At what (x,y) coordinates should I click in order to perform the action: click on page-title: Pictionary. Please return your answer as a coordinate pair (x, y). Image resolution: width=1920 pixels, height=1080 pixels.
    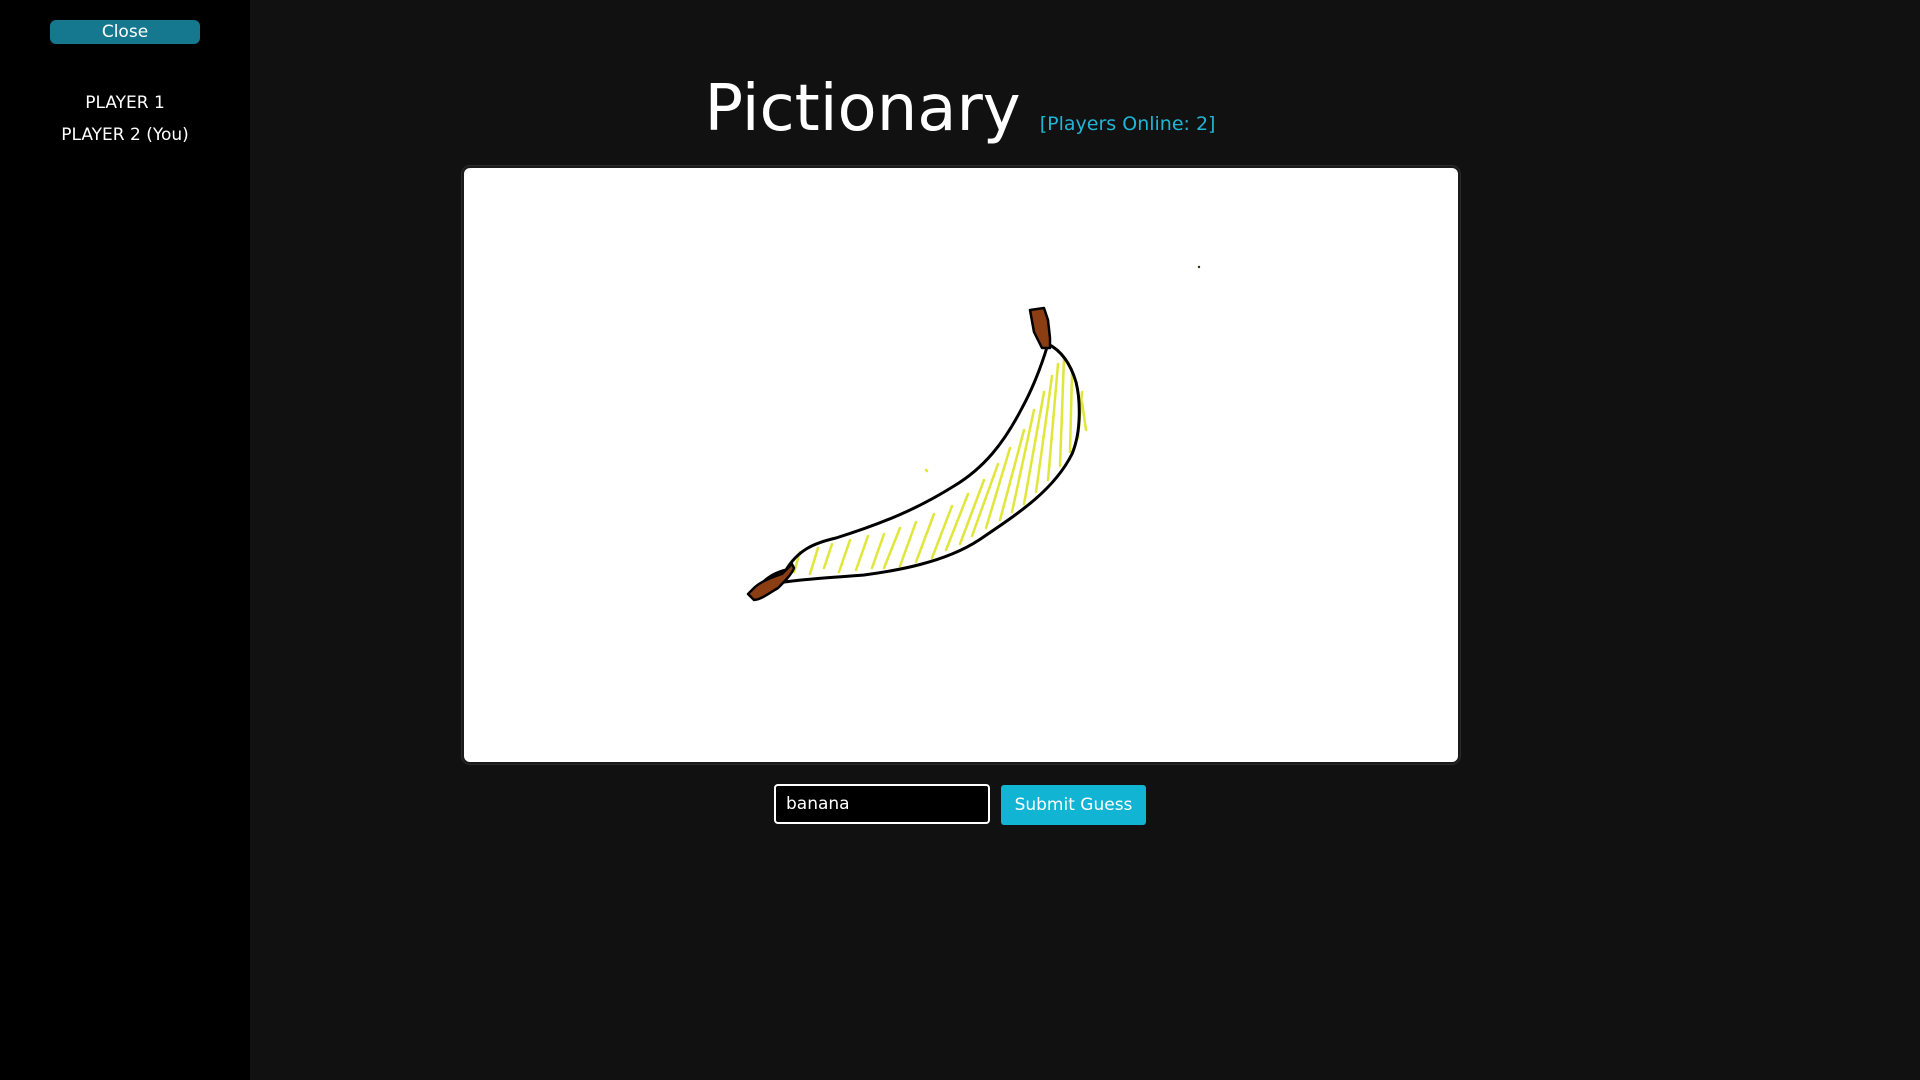
    Looking at the image, I should click on (862, 109).